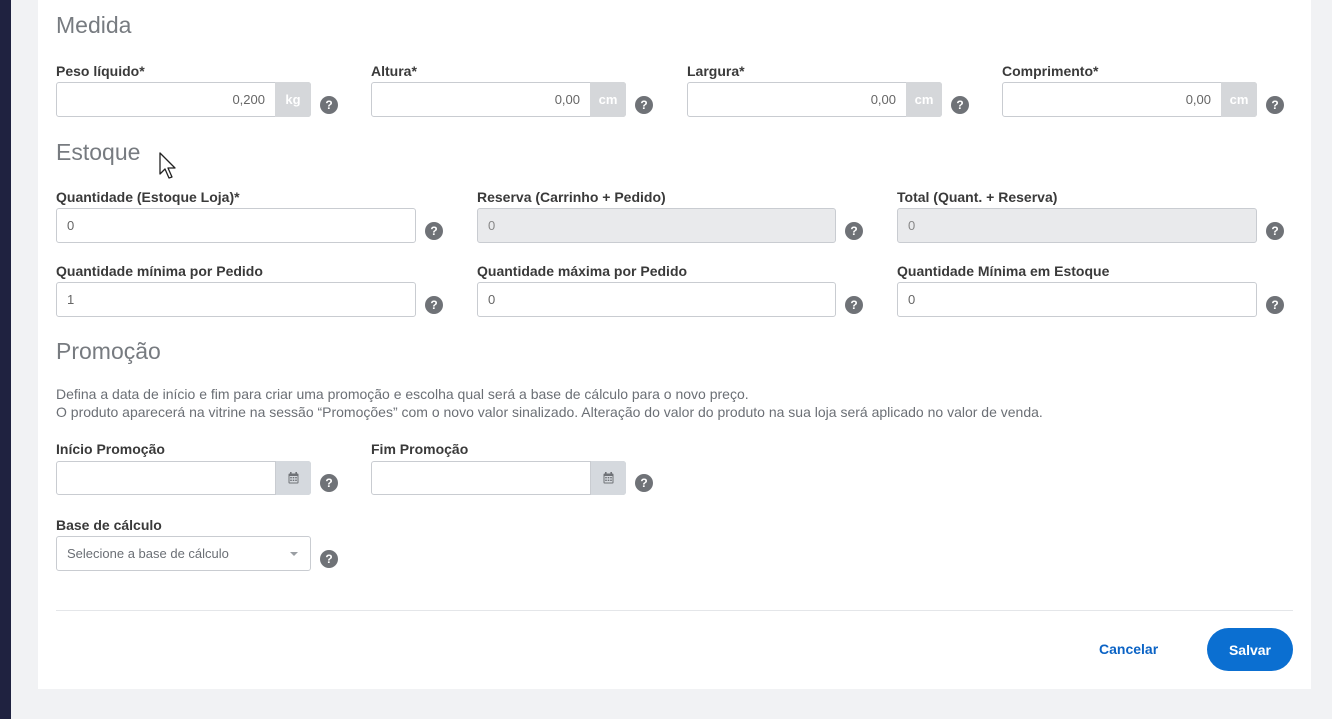  Describe the element at coordinates (110, 449) in the screenshot. I see `inicio-promocao-label: Início Promoção` at that location.